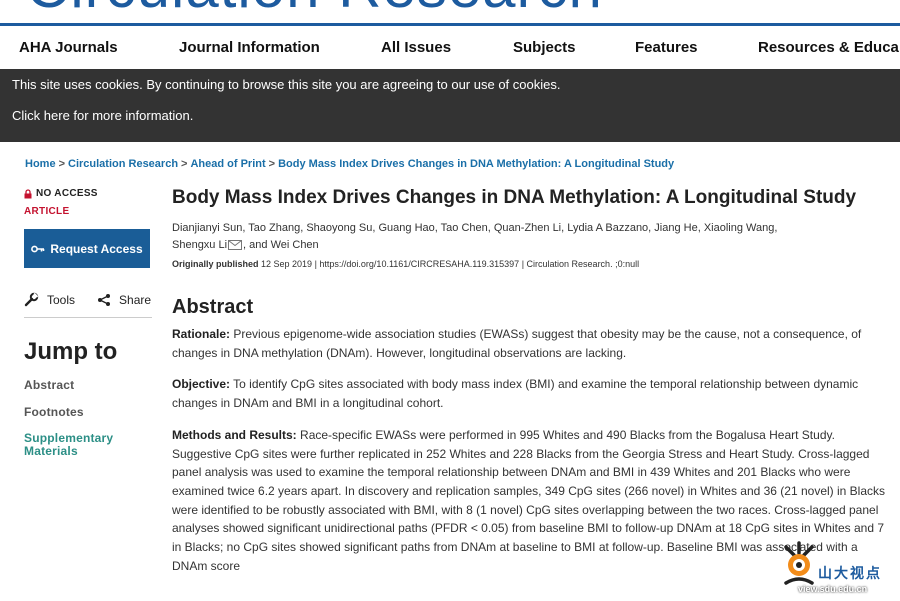  I want to click on tools-button: Tools, so click(49, 299).